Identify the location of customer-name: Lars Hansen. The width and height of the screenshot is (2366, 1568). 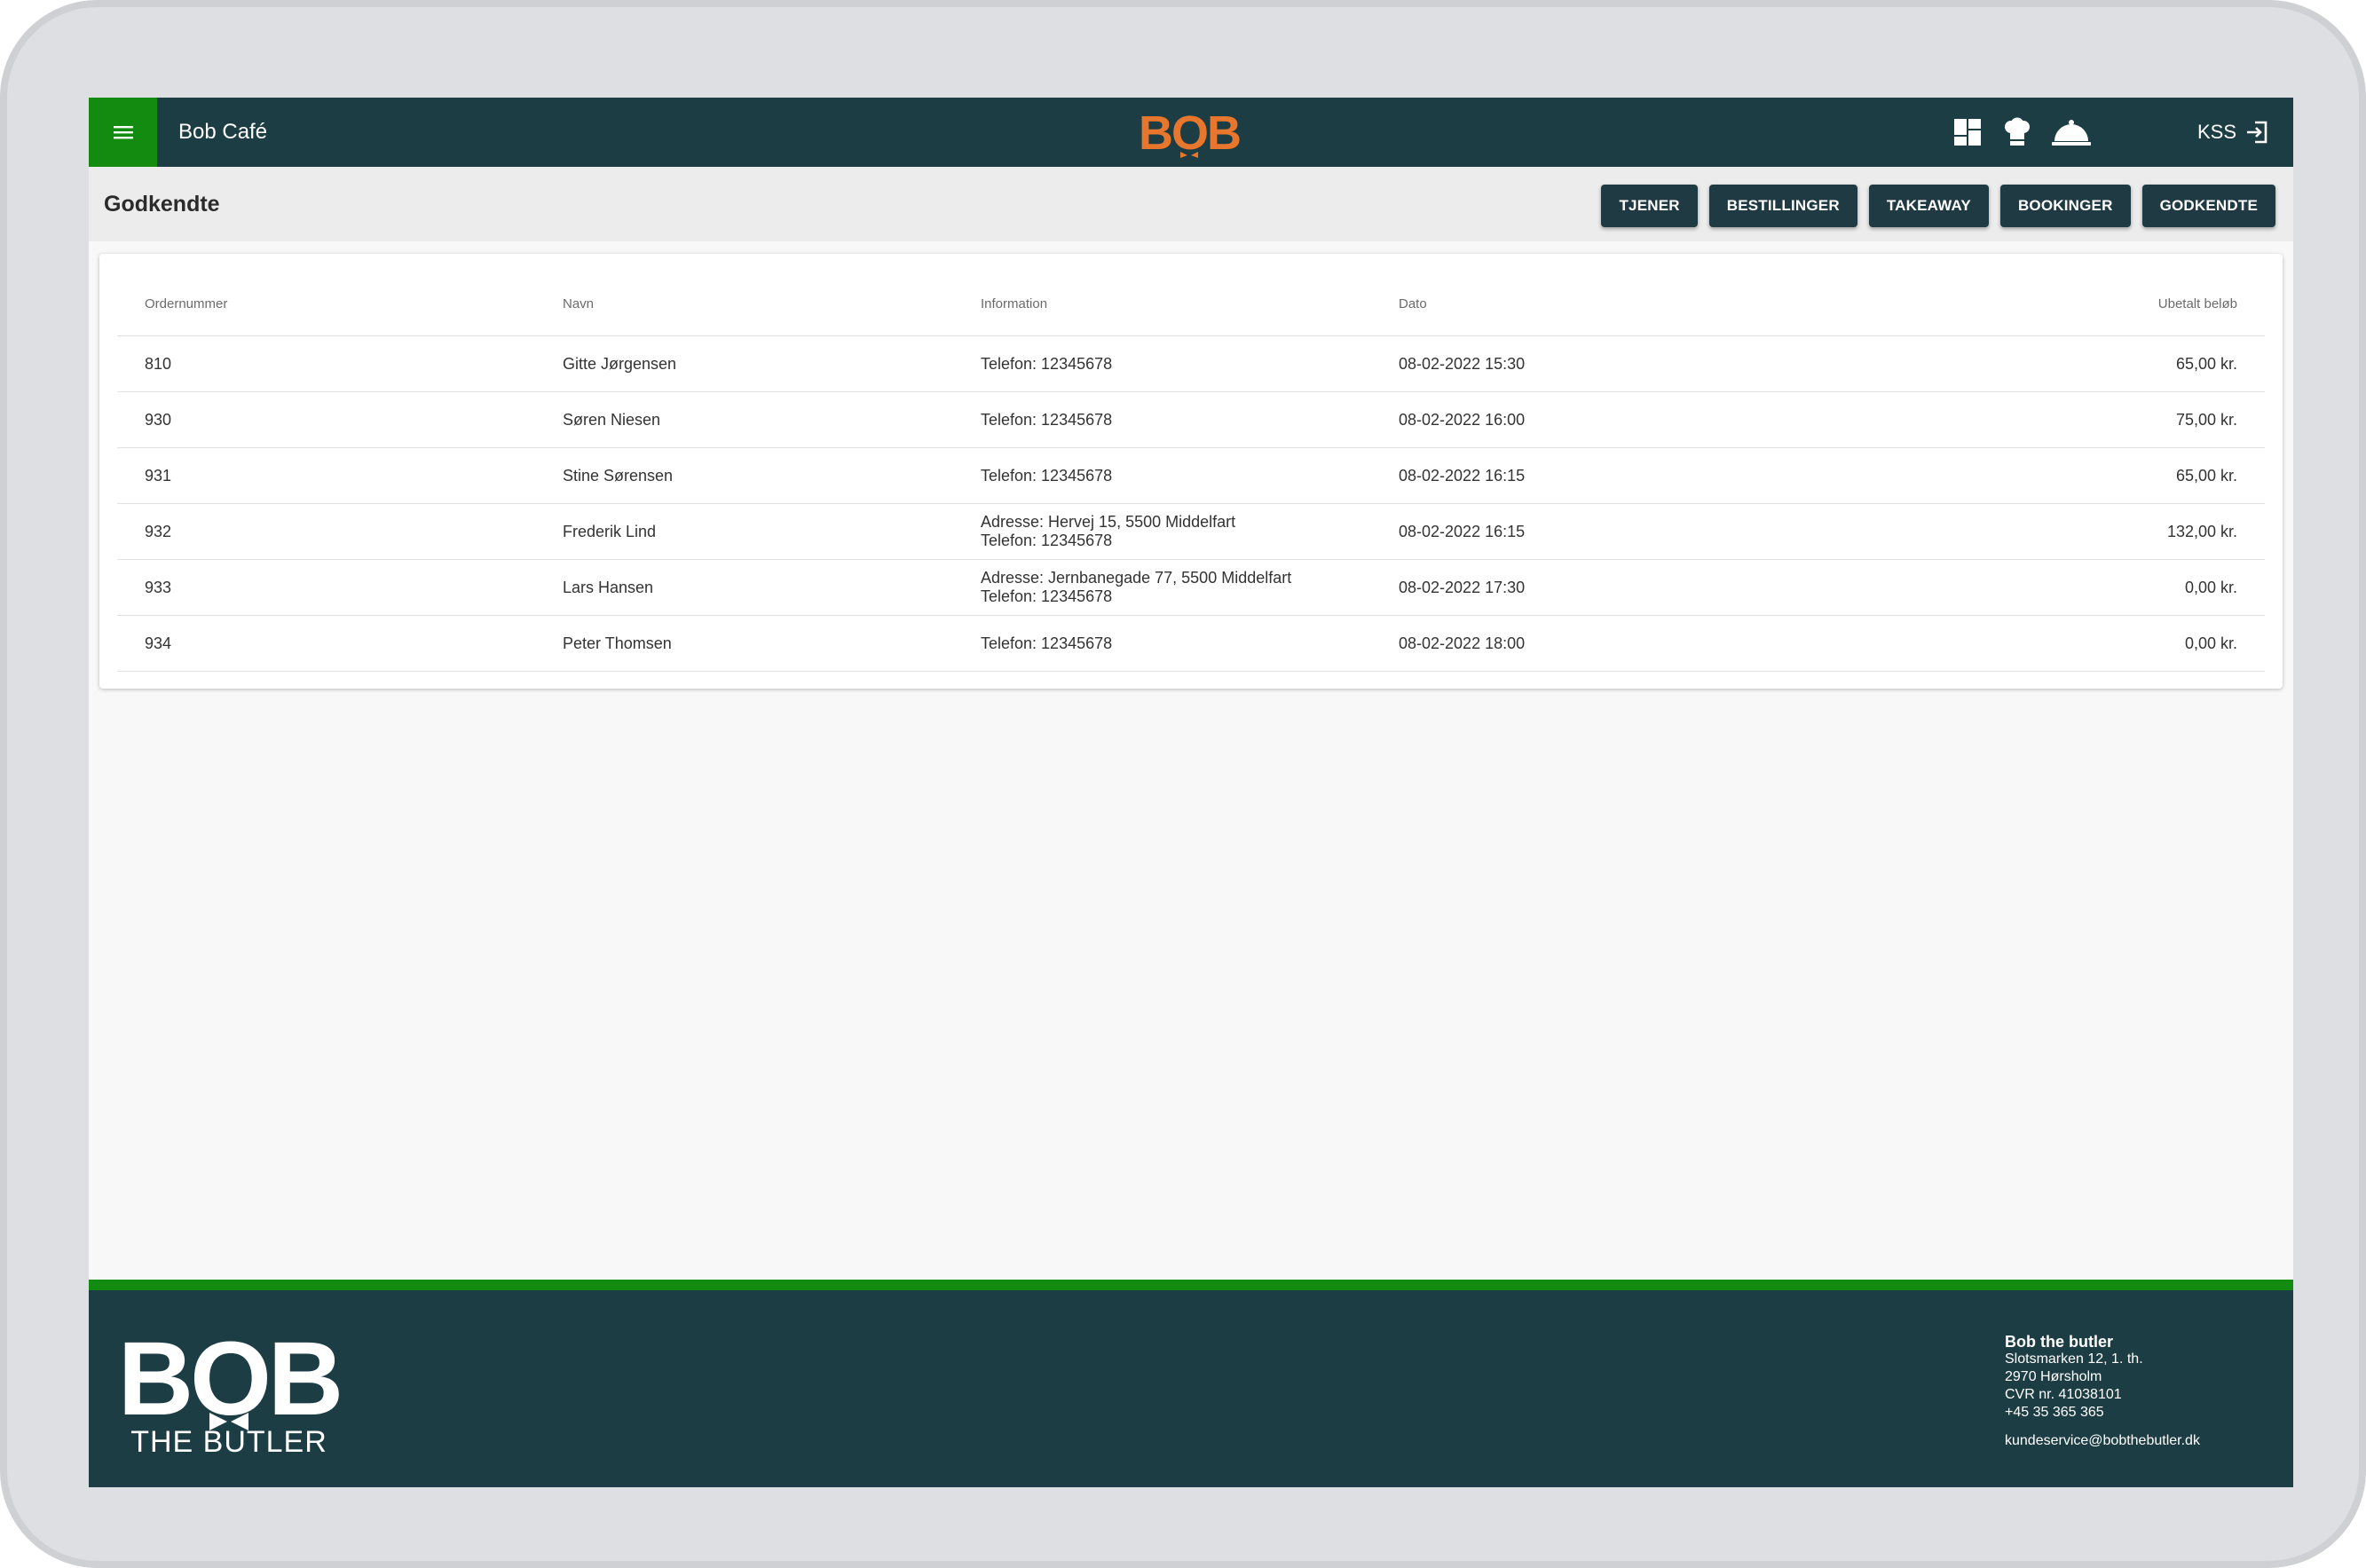
(744, 588).